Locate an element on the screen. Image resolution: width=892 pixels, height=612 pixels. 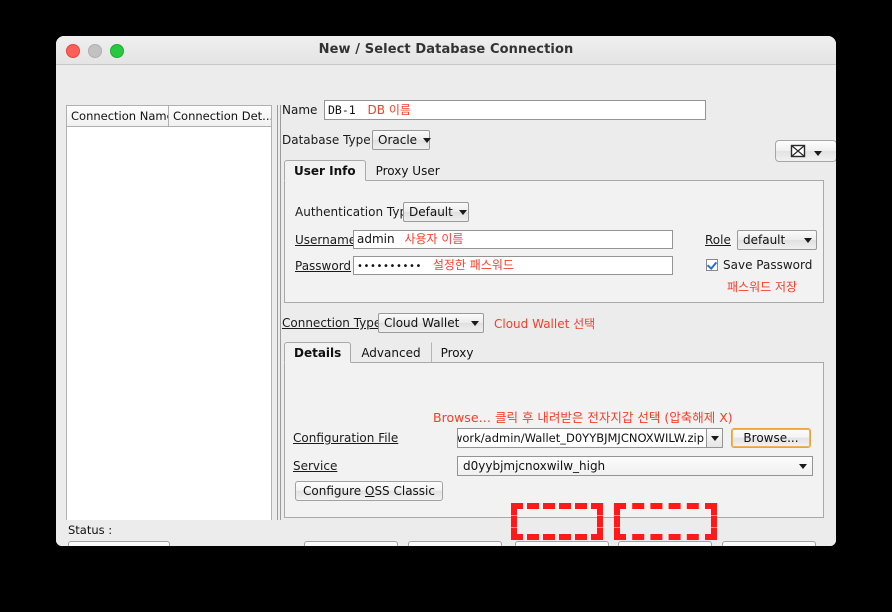
authentication-type-combo: Default is located at coordinates (436, 212).